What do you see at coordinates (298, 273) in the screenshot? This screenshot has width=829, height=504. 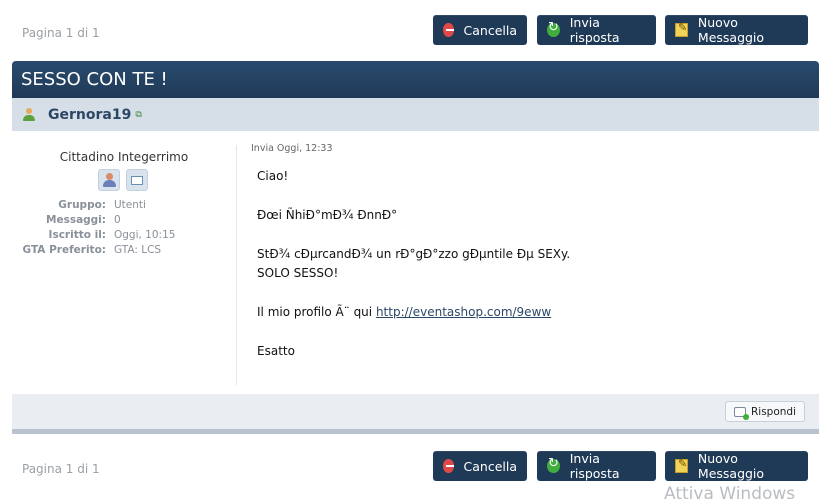 I see `message-line: SOLO SESSO!` at bounding box center [298, 273].